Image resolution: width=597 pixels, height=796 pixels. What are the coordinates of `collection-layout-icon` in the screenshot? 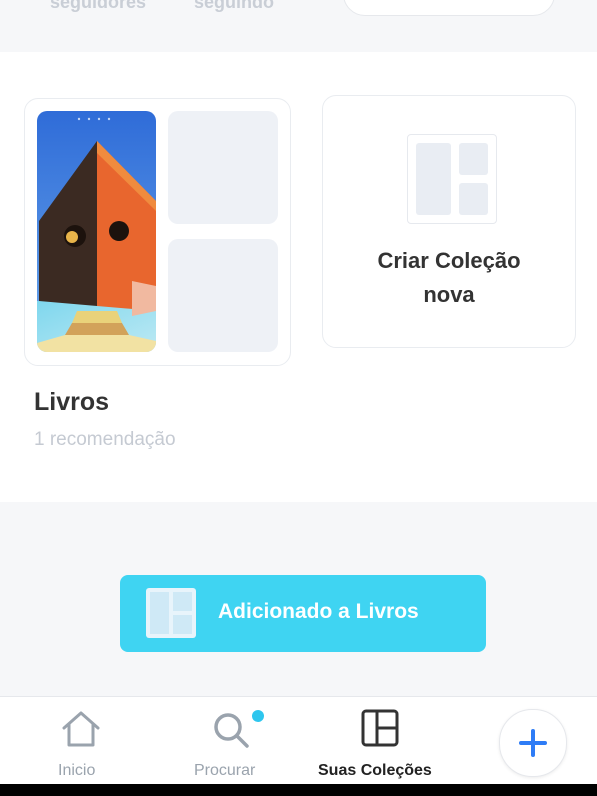 It's located at (452, 179).